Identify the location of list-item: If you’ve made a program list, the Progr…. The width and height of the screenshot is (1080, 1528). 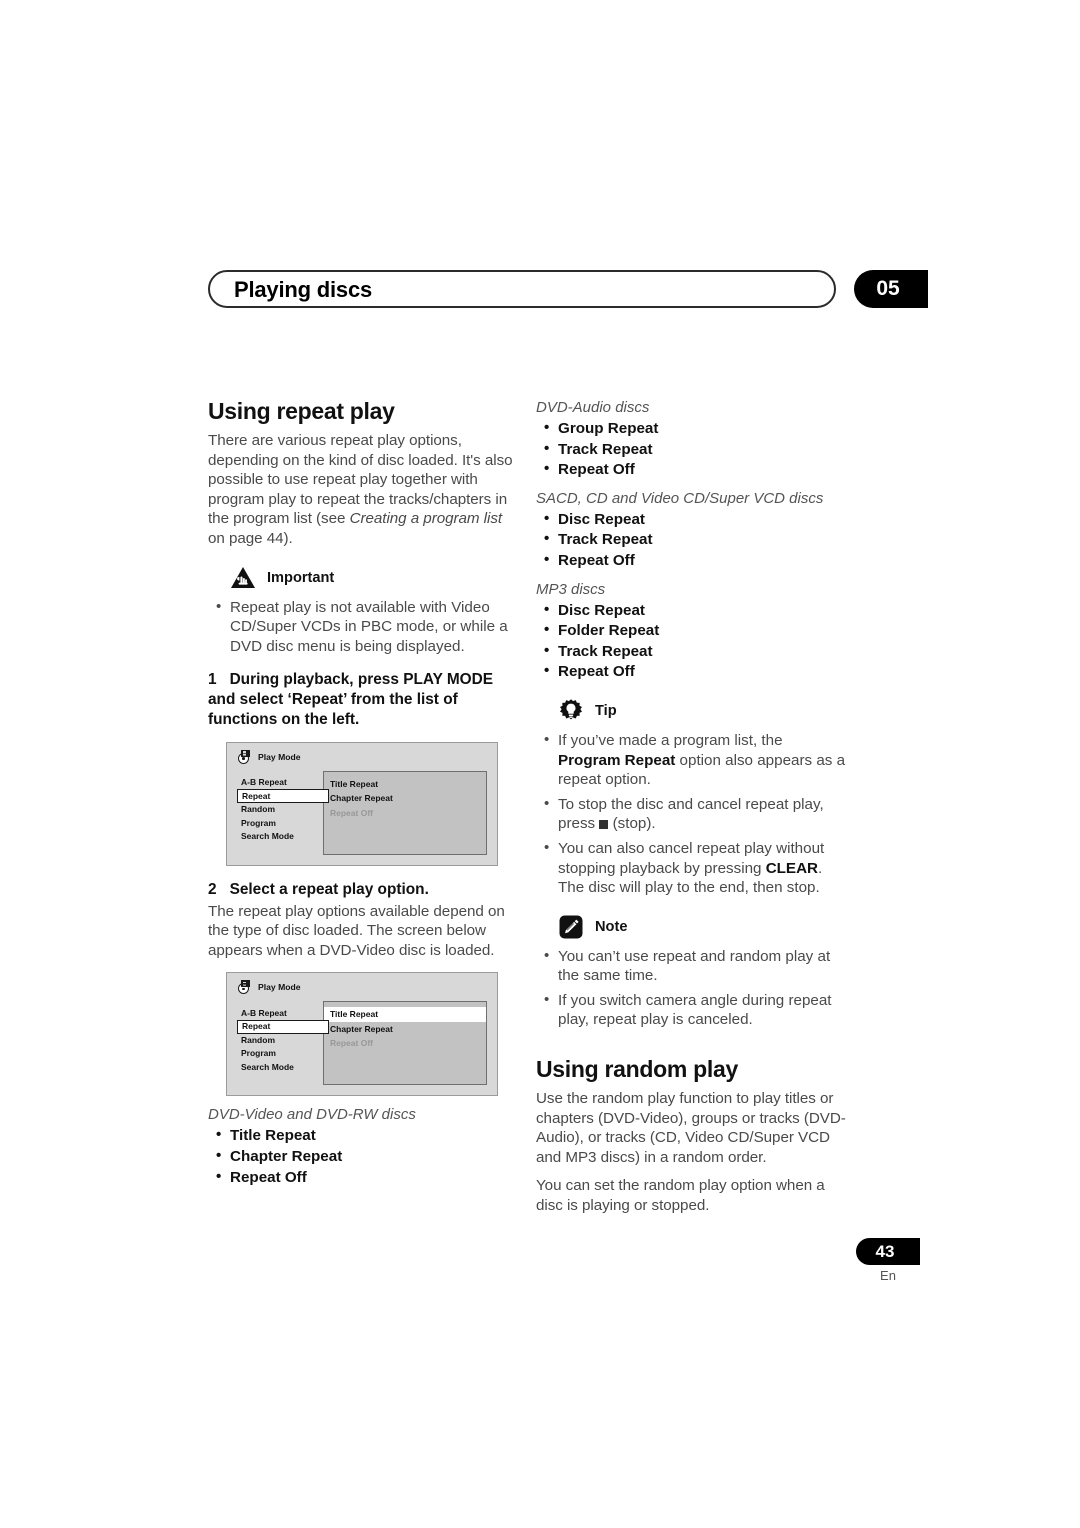
(692, 760).